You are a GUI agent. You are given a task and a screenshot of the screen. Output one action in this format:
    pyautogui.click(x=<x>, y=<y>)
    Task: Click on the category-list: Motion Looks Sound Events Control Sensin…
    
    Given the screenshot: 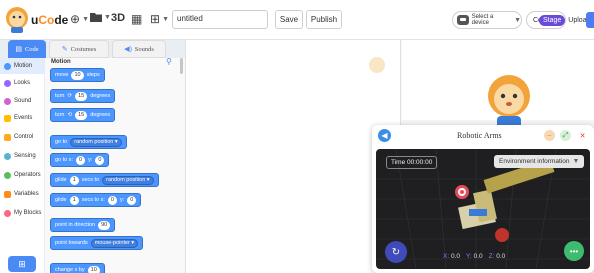 What is the action you would take?
    pyautogui.click(x=22, y=165)
    